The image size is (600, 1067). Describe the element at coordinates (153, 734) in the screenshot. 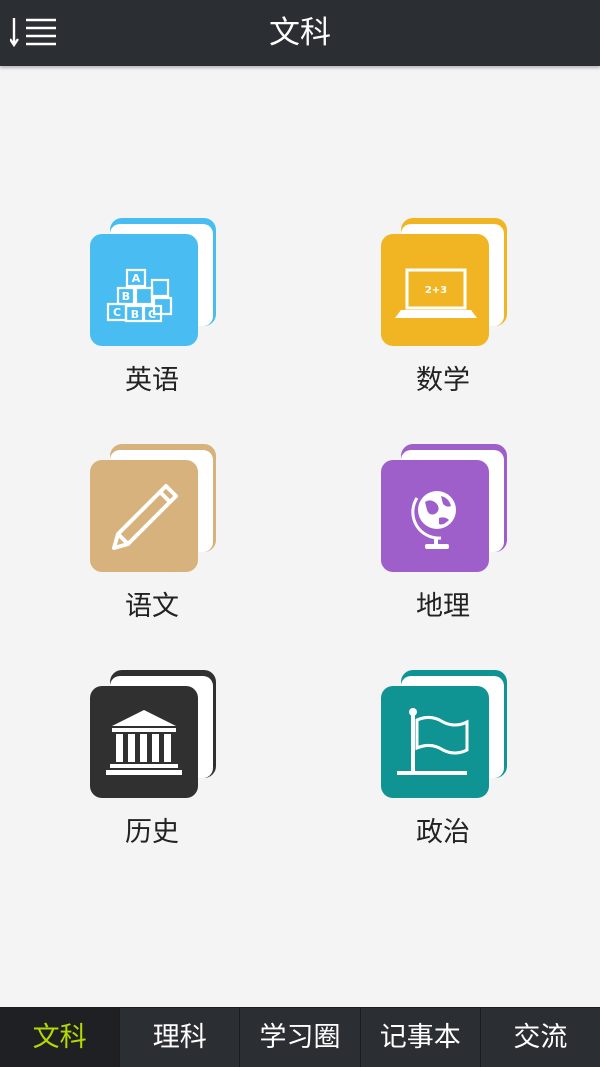

I see `book-history` at that location.